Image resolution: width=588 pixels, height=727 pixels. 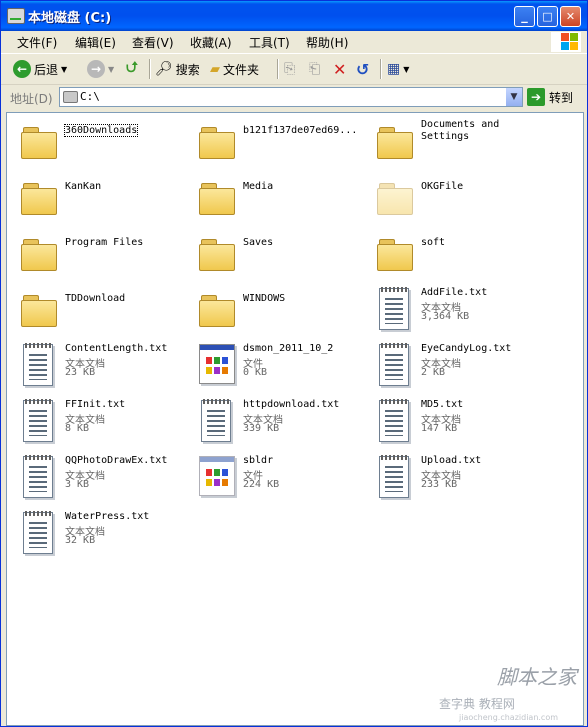 I want to click on views-button: ▦ ▼, so click(x=398, y=69).